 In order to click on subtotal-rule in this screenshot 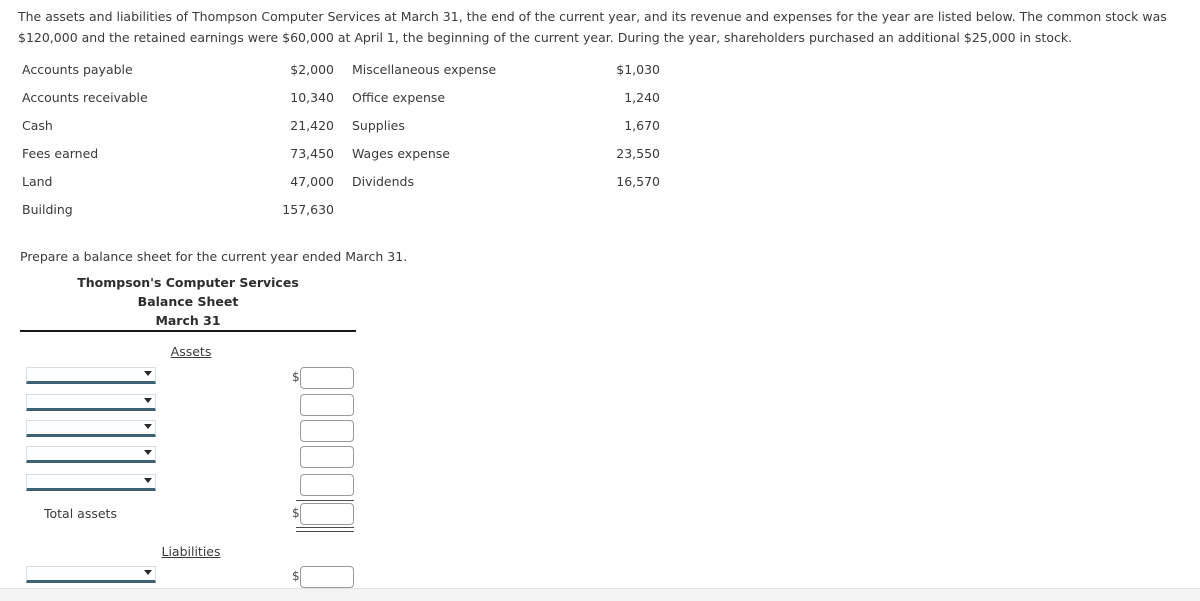, I will do `click(325, 500)`.